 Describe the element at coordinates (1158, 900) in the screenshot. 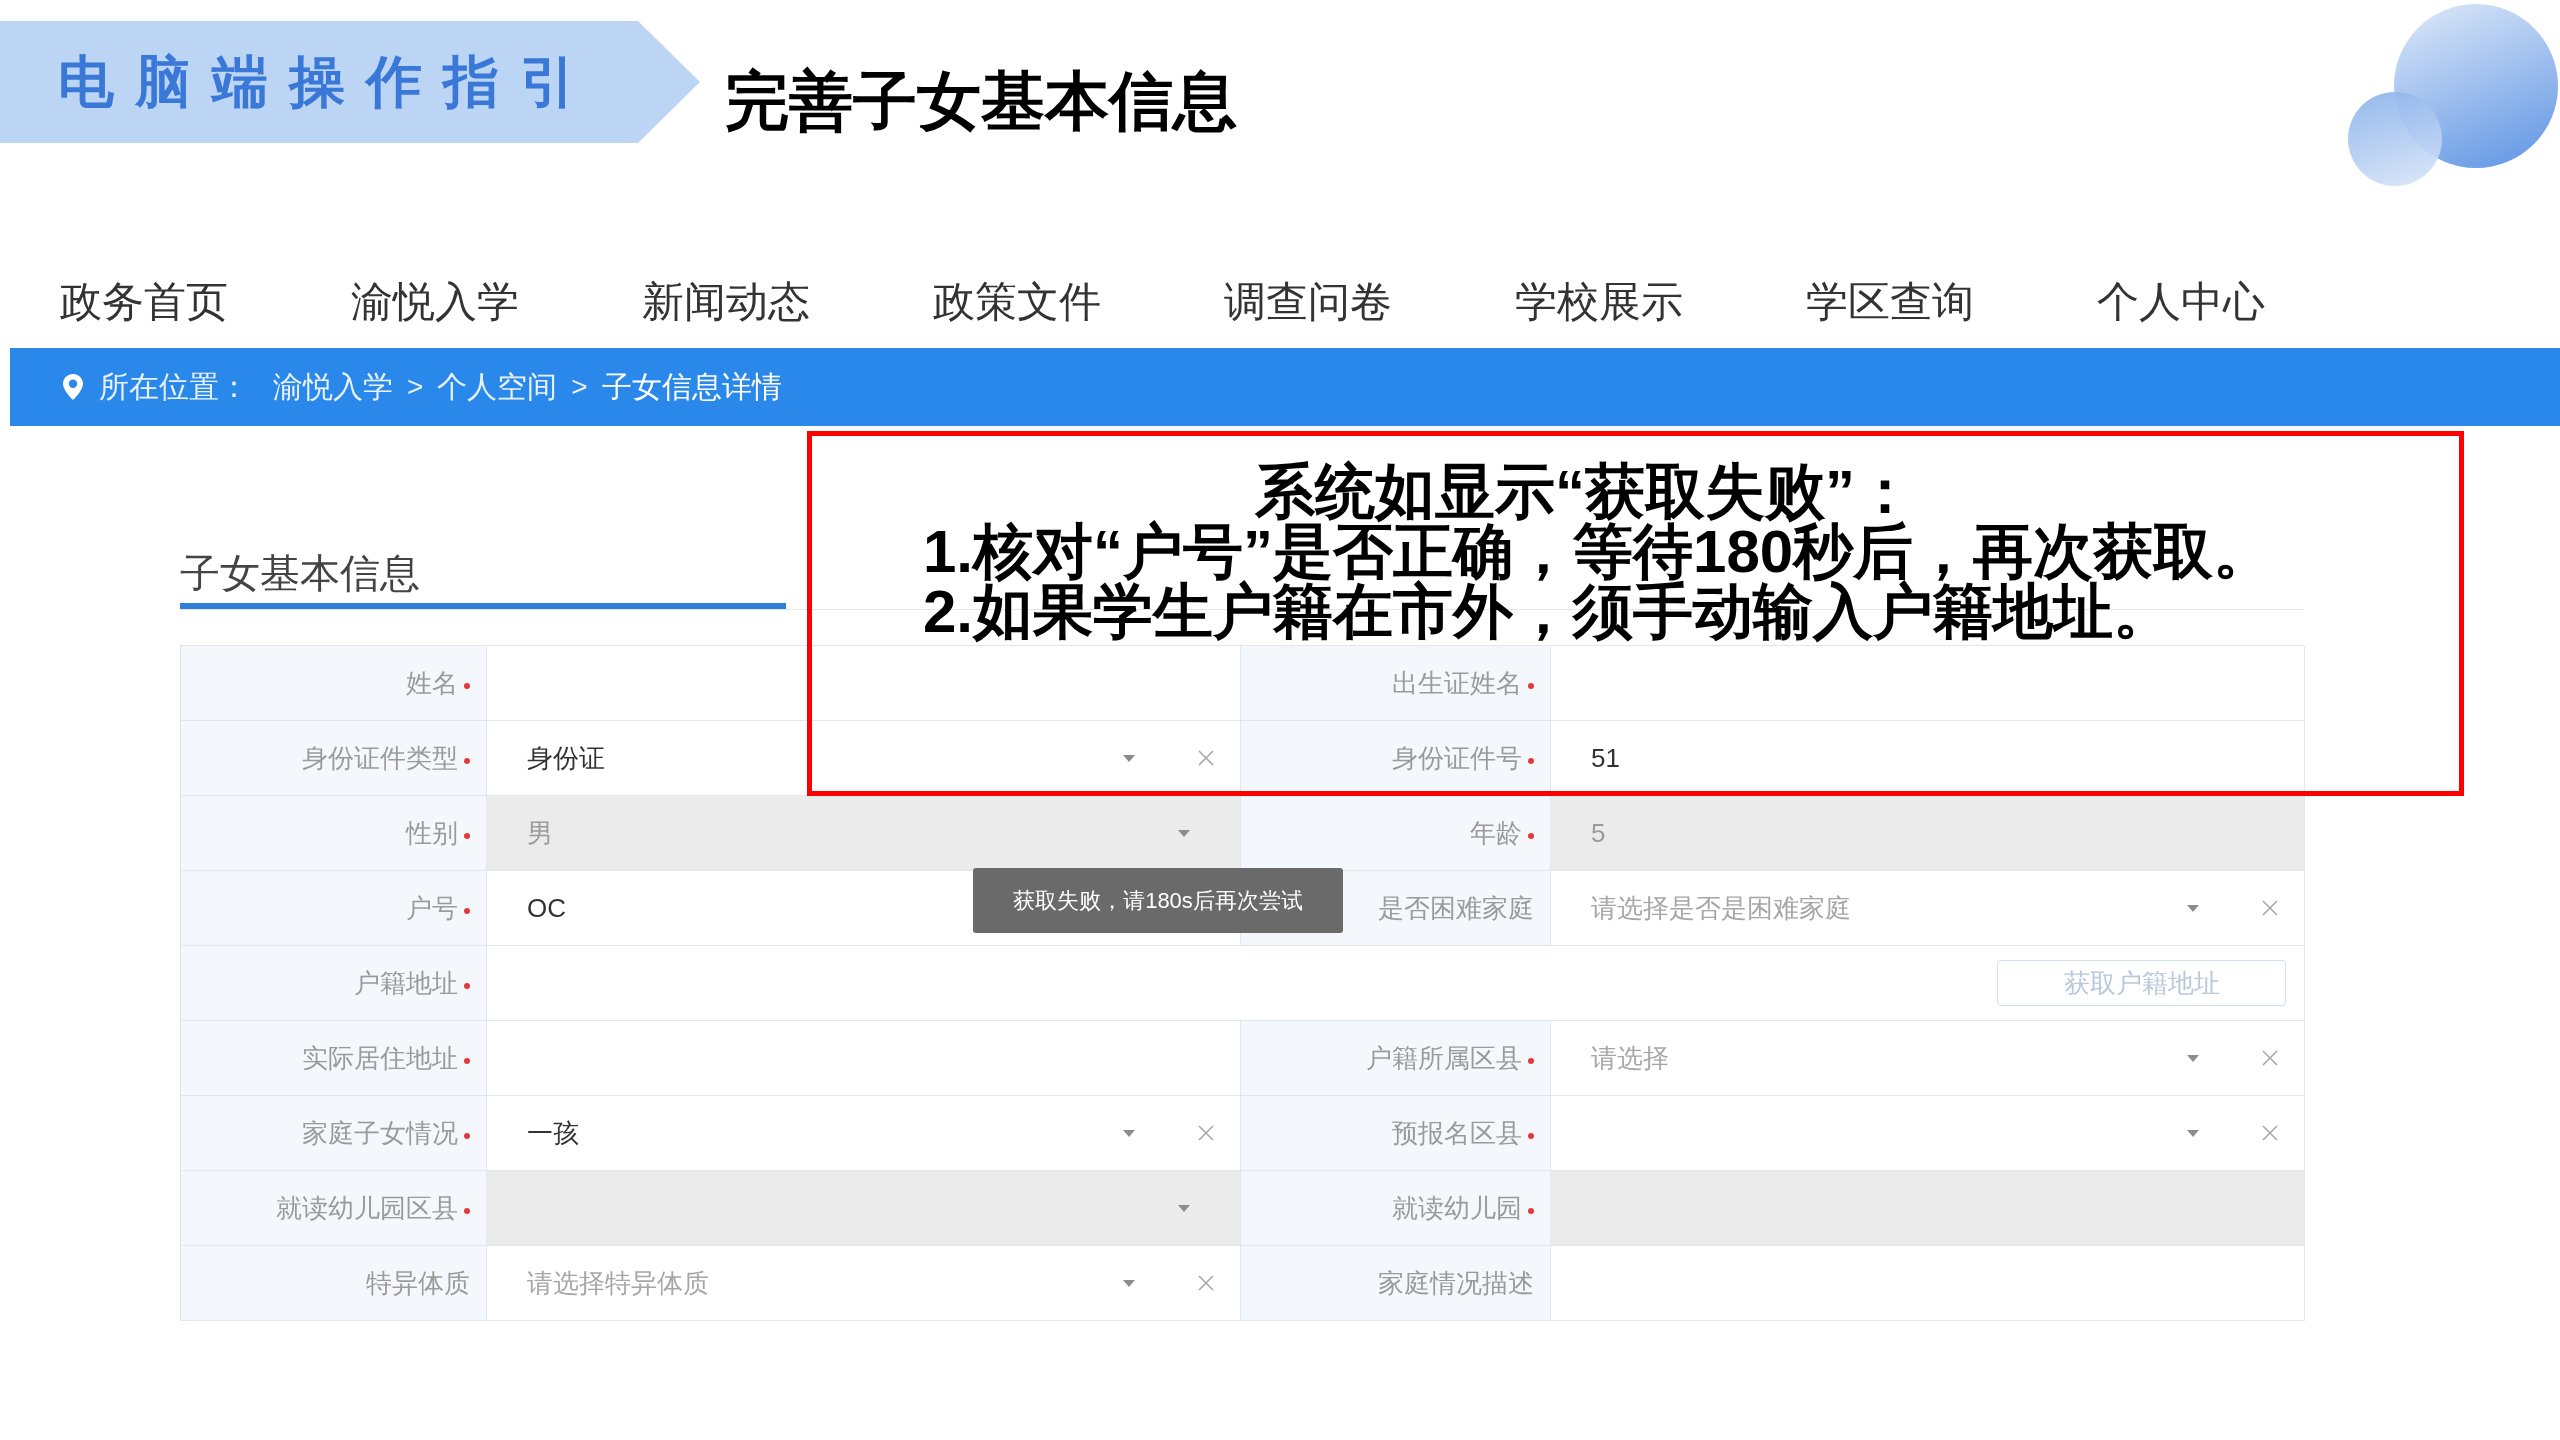

I see `toast-notification: 获取失败，请180s后再次尝试` at that location.